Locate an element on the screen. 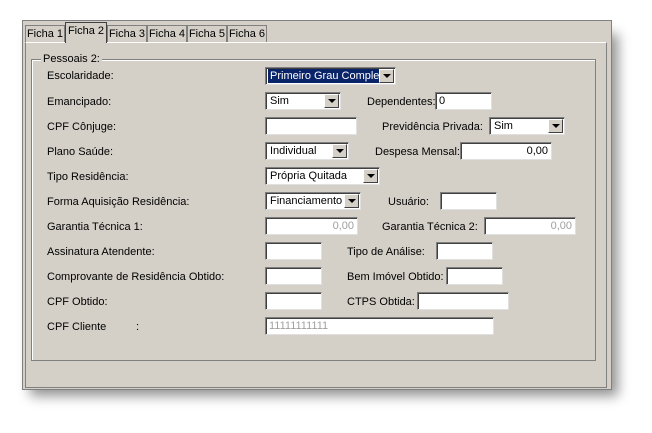  garantia-tecnica-2-field: 0,00 is located at coordinates (530, 226).